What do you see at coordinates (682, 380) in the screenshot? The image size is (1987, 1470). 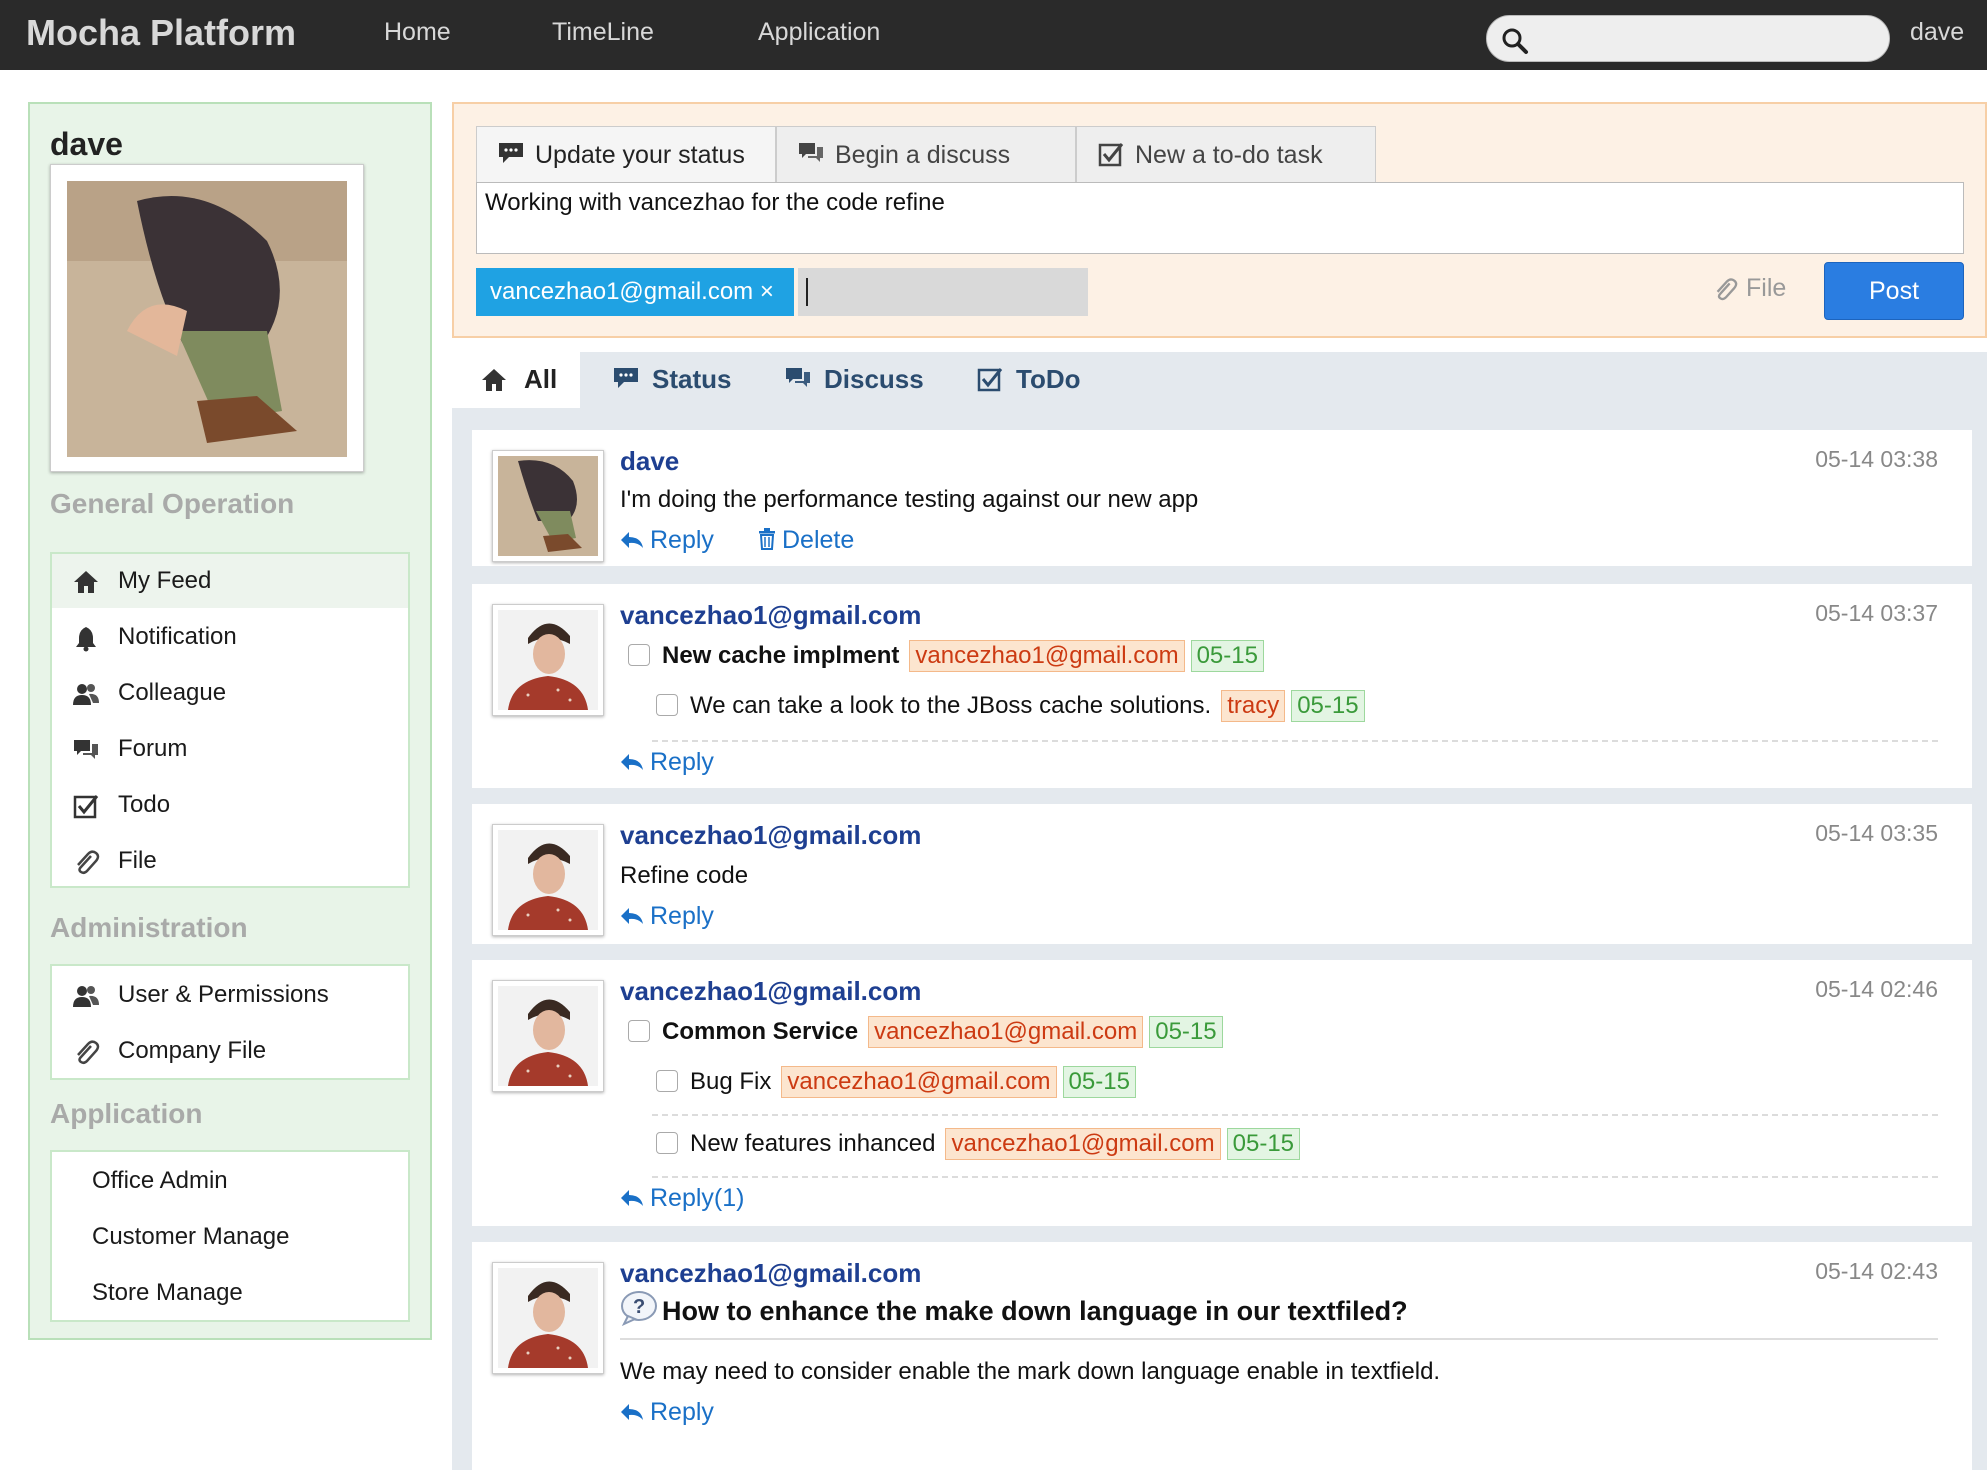 I see `tab-status: Status` at bounding box center [682, 380].